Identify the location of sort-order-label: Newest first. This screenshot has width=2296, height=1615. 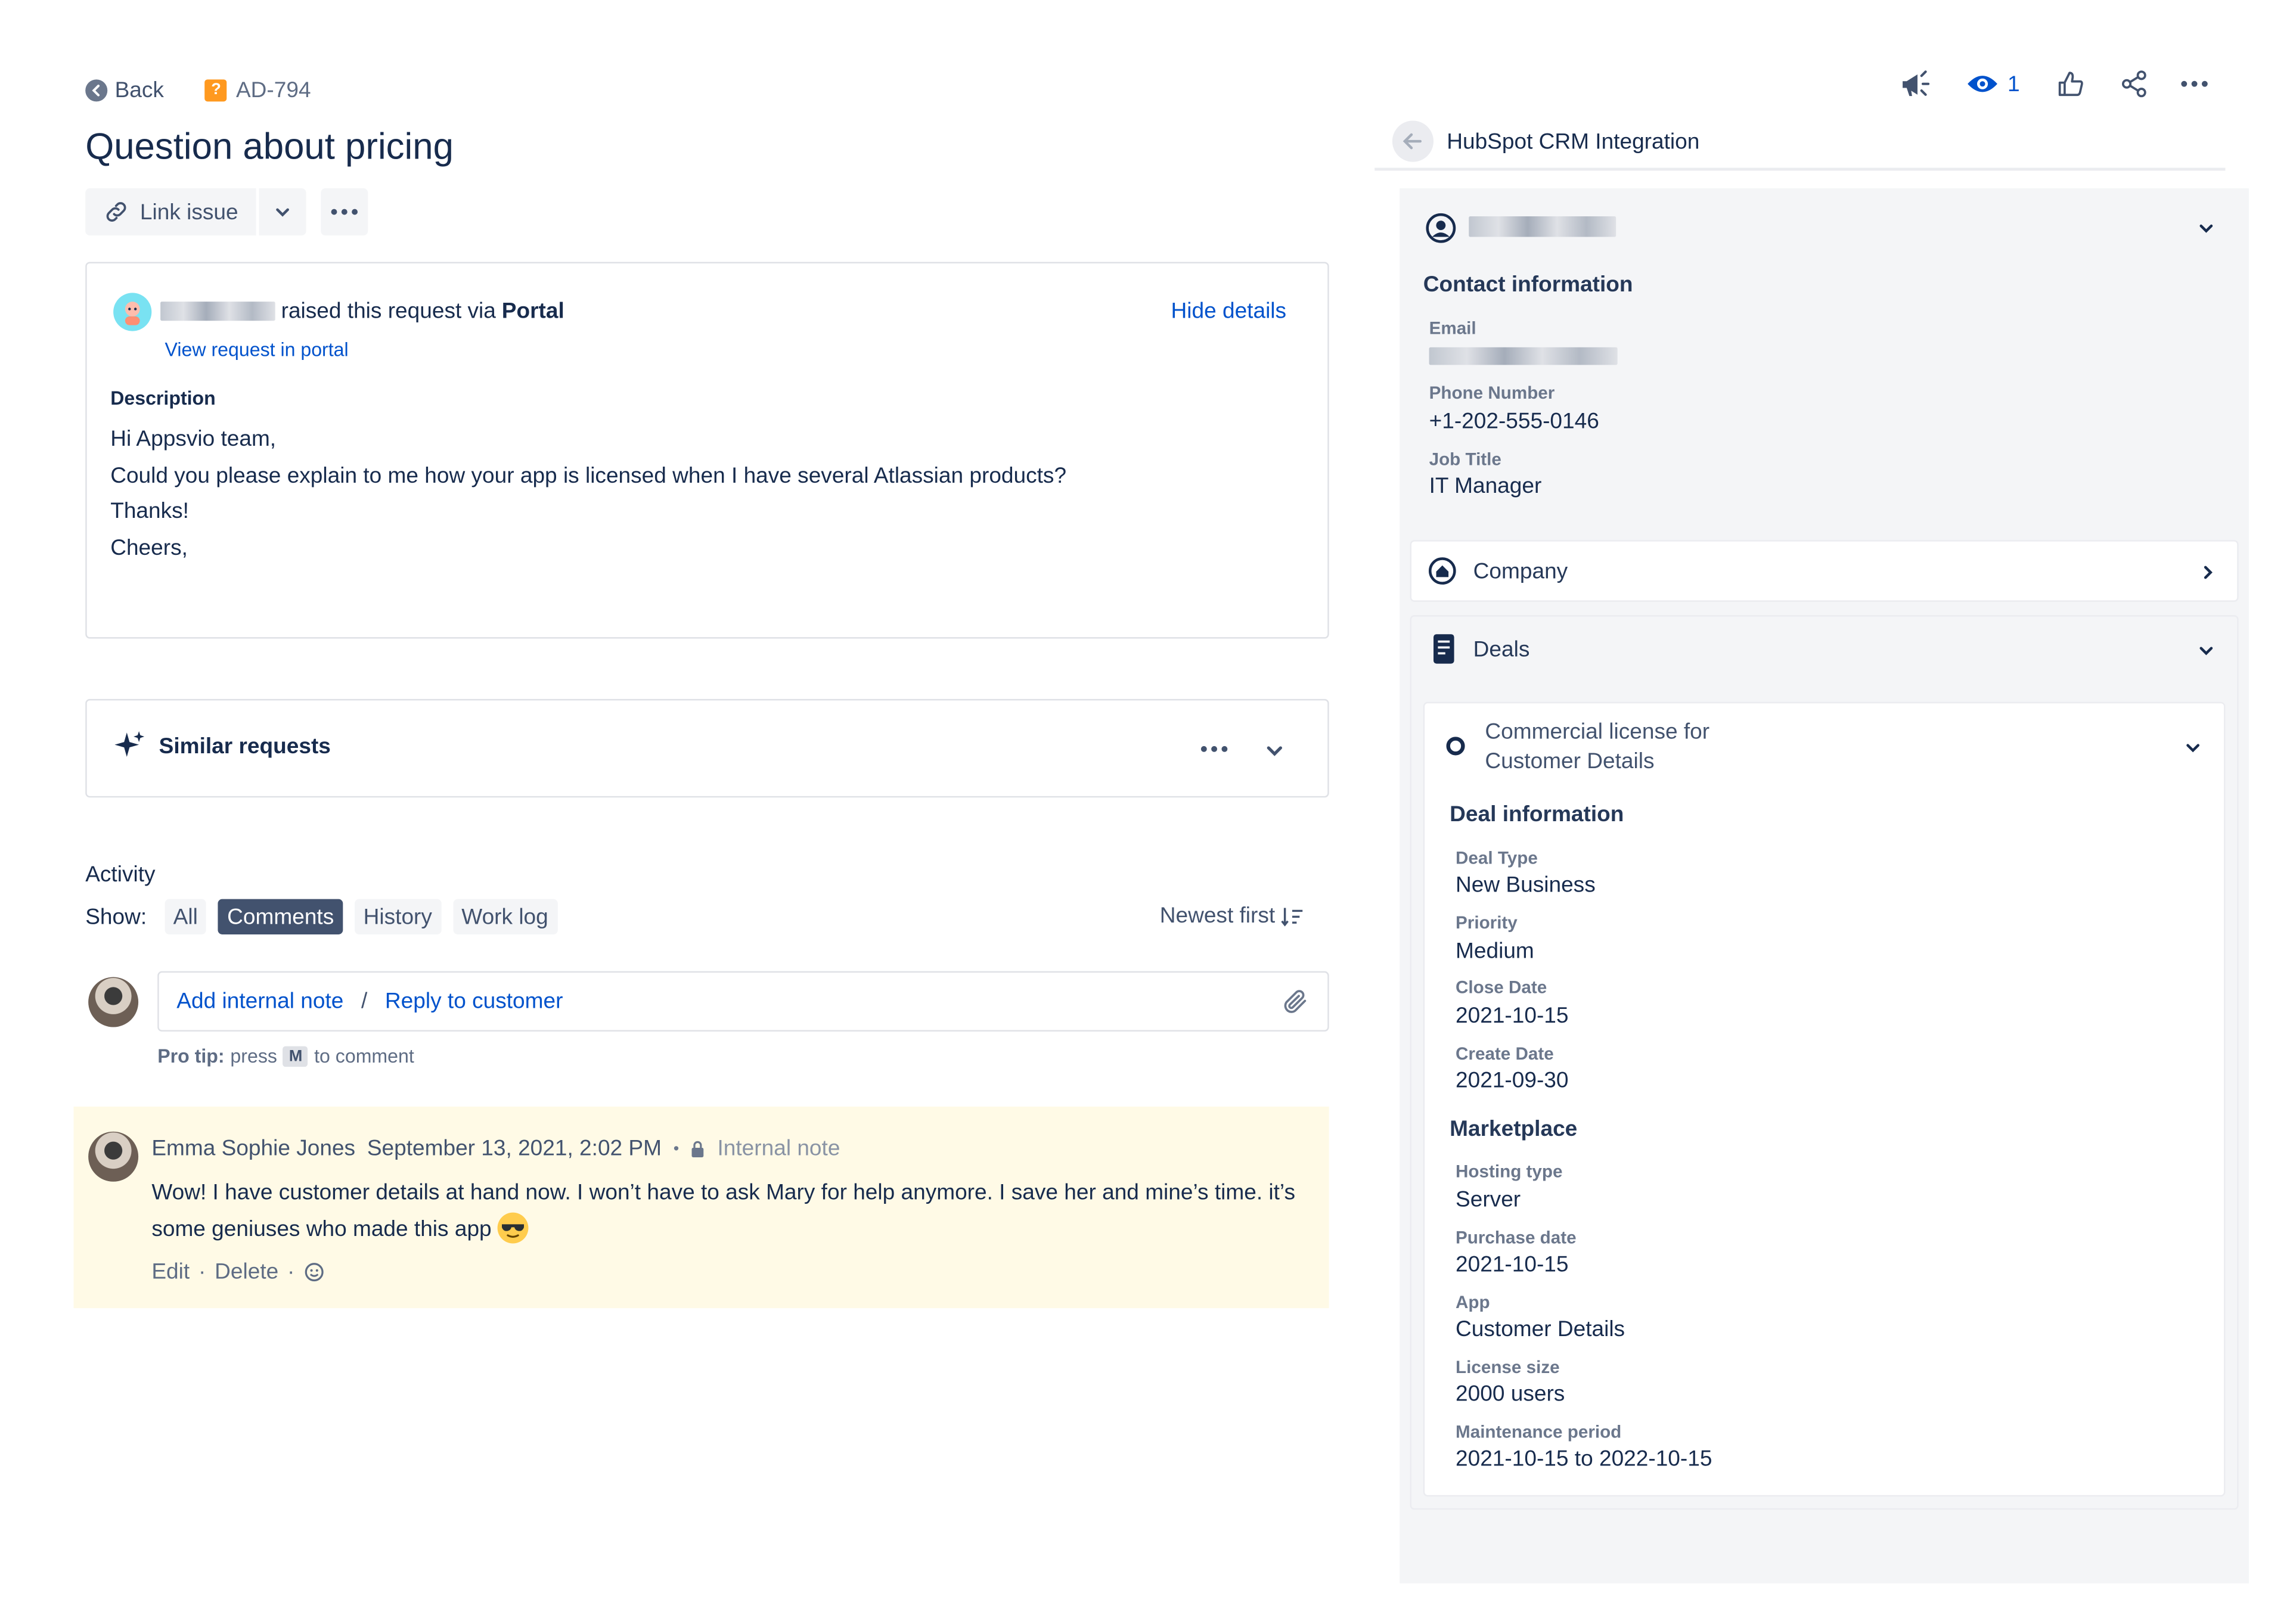
(1217, 916).